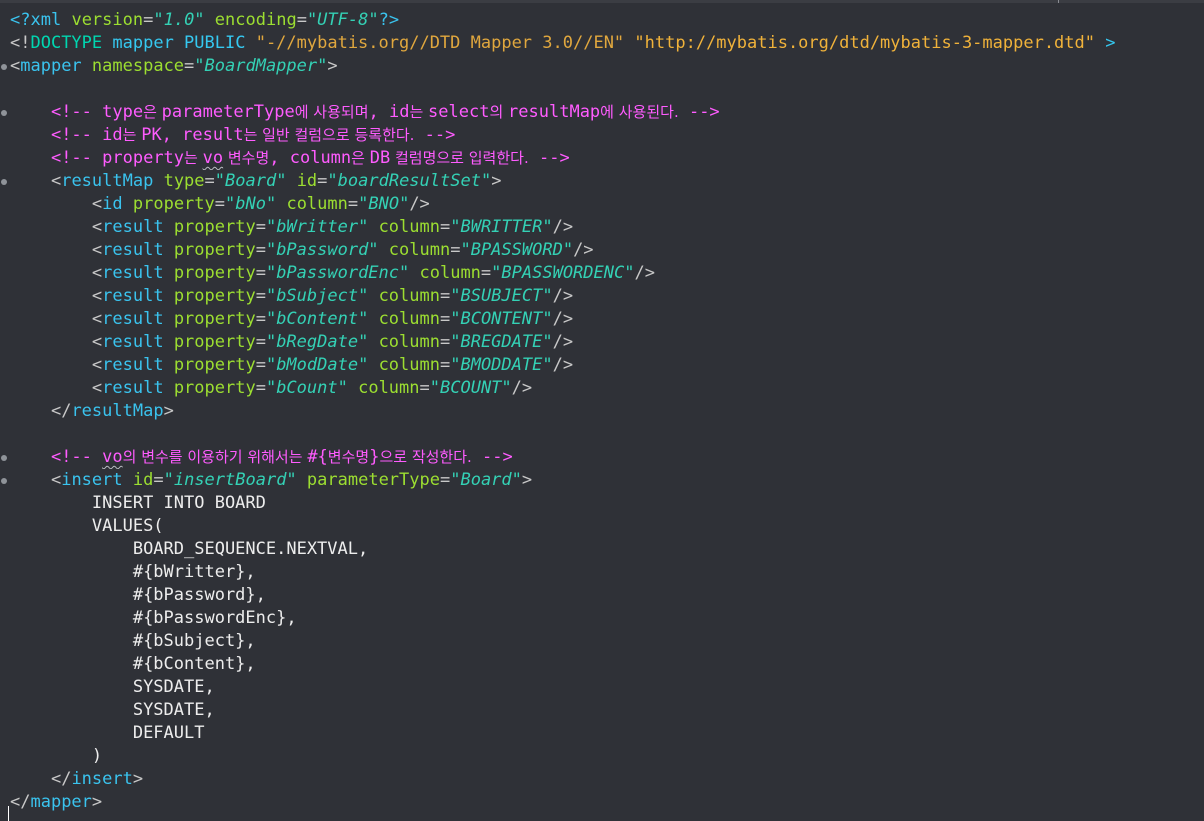 This screenshot has height=821, width=1204. Describe the element at coordinates (112, 135) in the screenshot. I see `comment-text: id` at that location.